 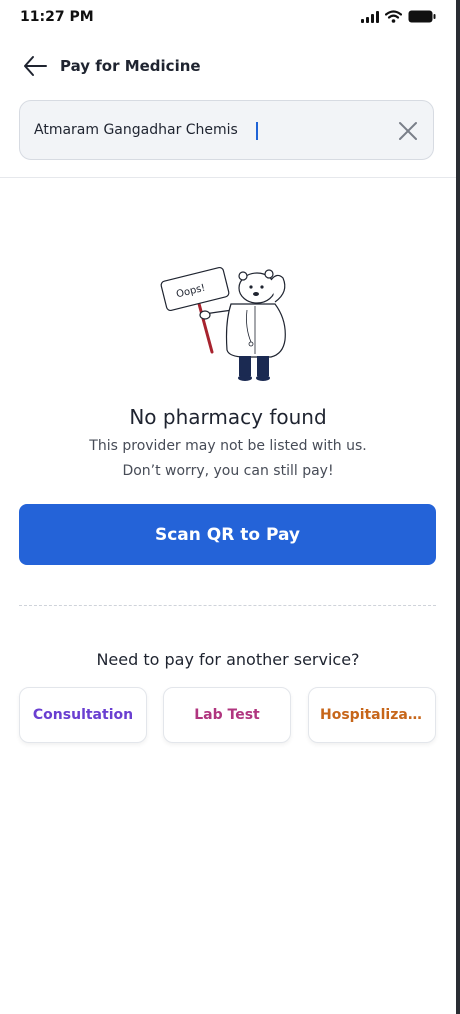 I want to click on text-caret, so click(x=257, y=131).